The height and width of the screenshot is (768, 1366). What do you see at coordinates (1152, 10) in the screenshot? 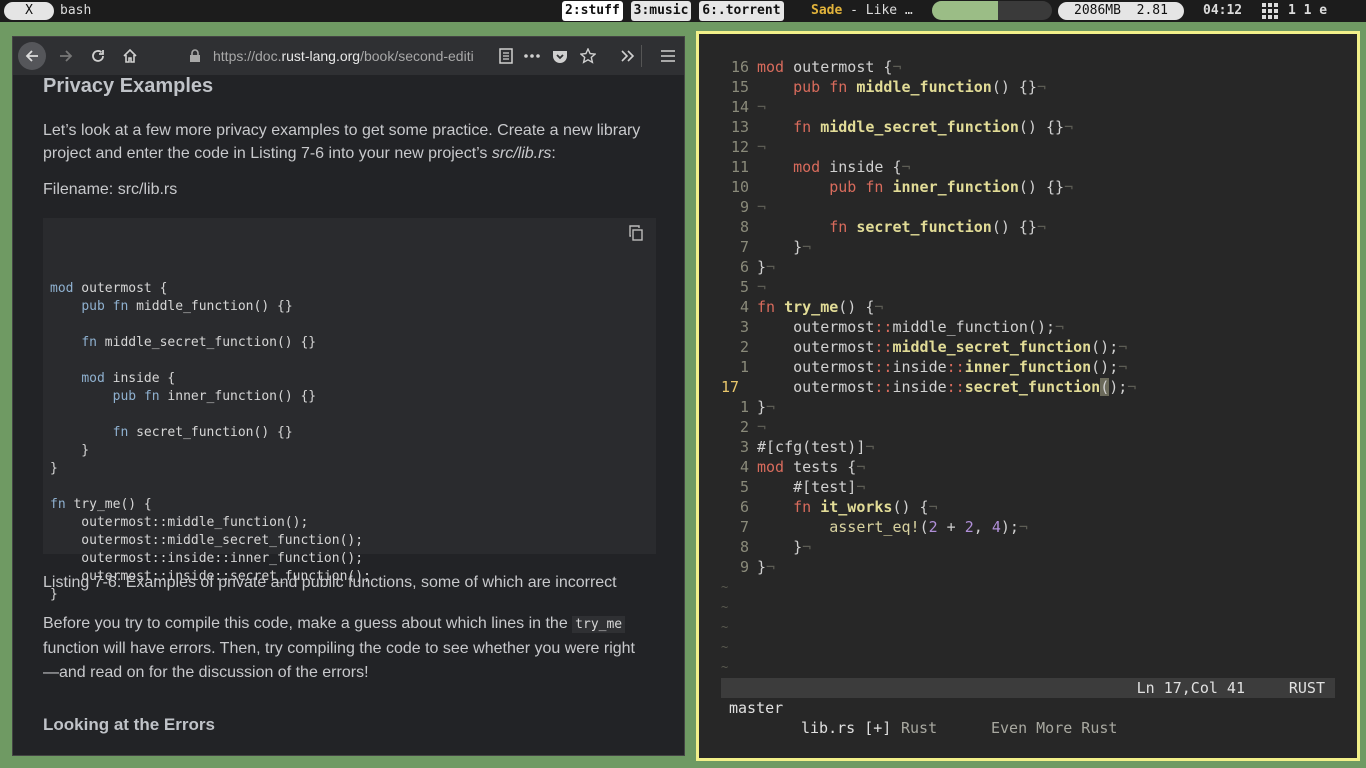
I see `load-average: 2.81` at bounding box center [1152, 10].